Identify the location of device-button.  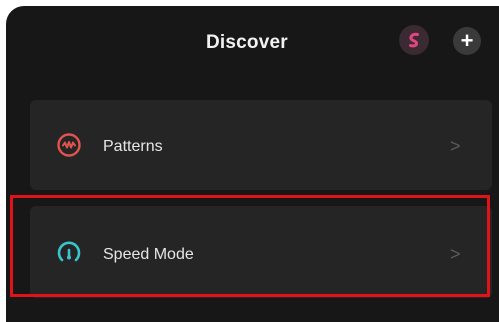
(414, 40).